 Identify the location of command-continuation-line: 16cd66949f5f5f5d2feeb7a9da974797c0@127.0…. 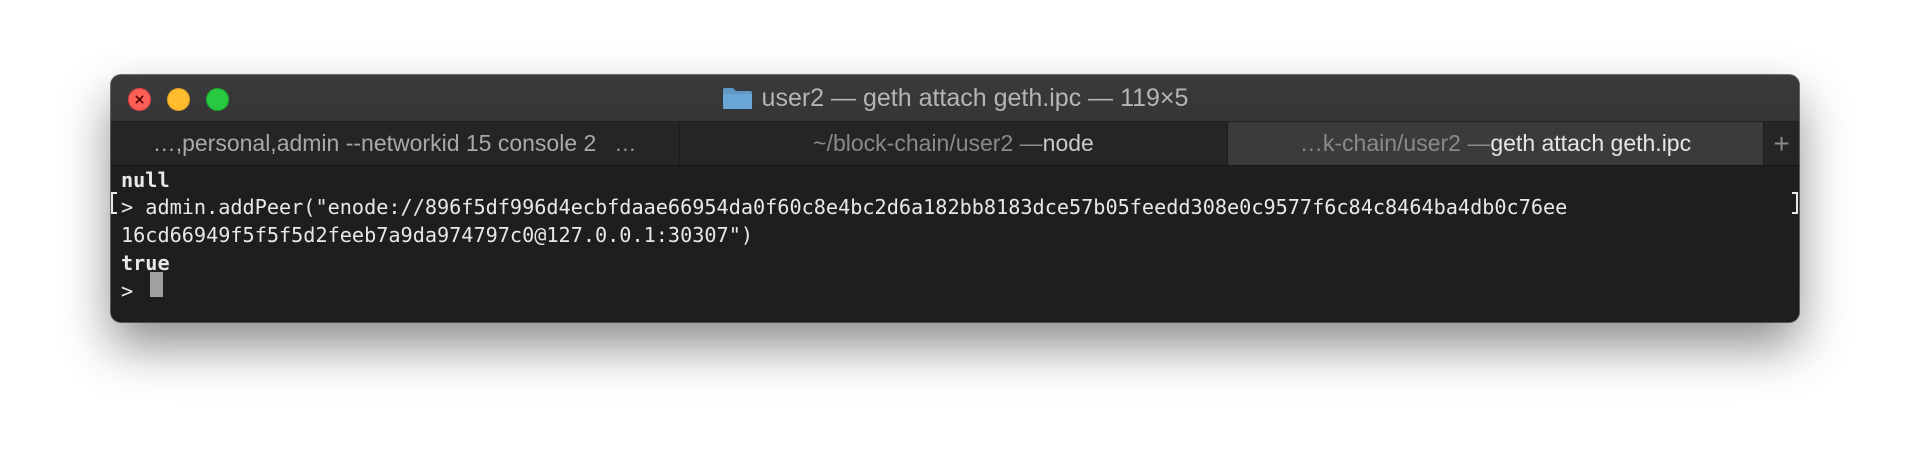
(437, 235).